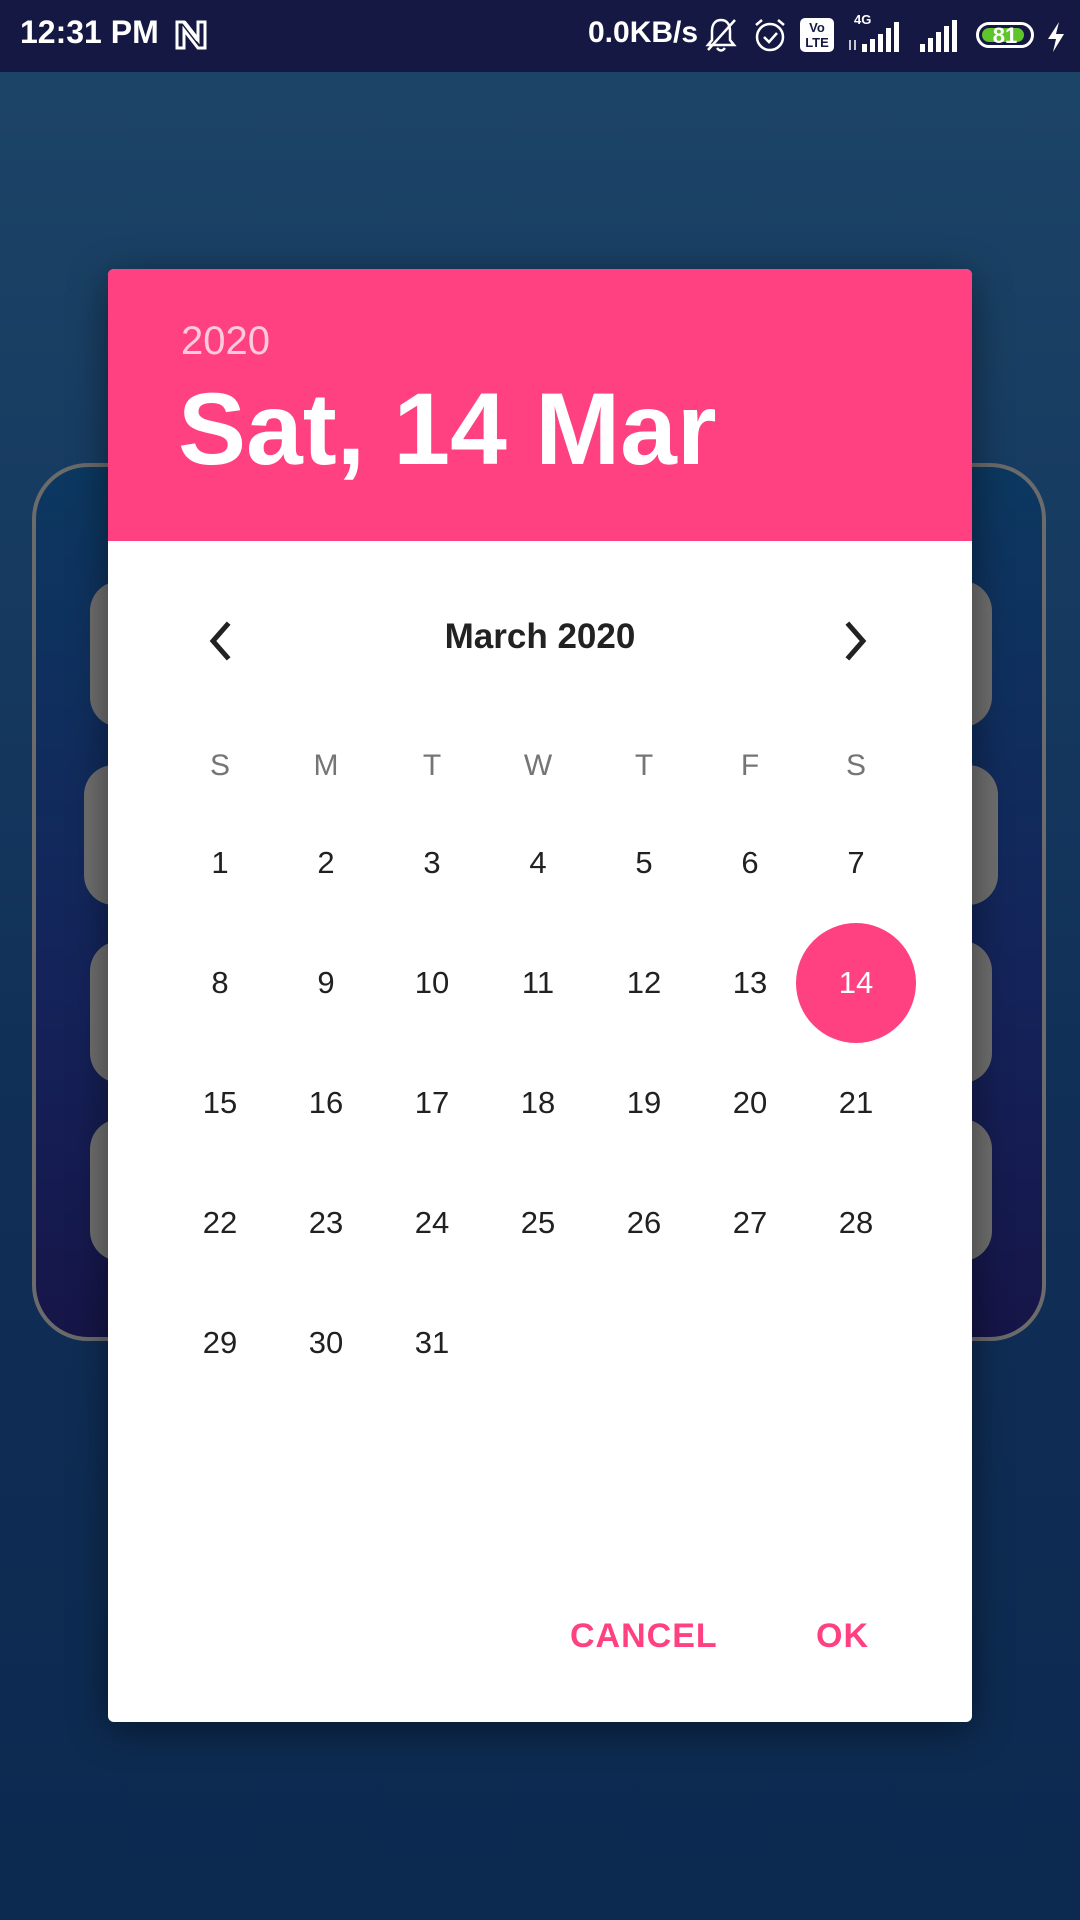 The height and width of the screenshot is (1920, 1080). Describe the element at coordinates (220, 863) in the screenshot. I see `calendar-day: 1` at that location.